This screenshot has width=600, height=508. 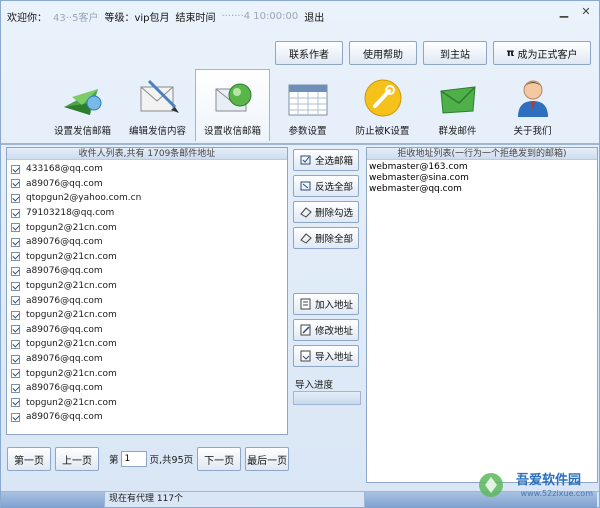 I want to click on recipient-row: 79103218@qq.com, so click(x=147, y=213).